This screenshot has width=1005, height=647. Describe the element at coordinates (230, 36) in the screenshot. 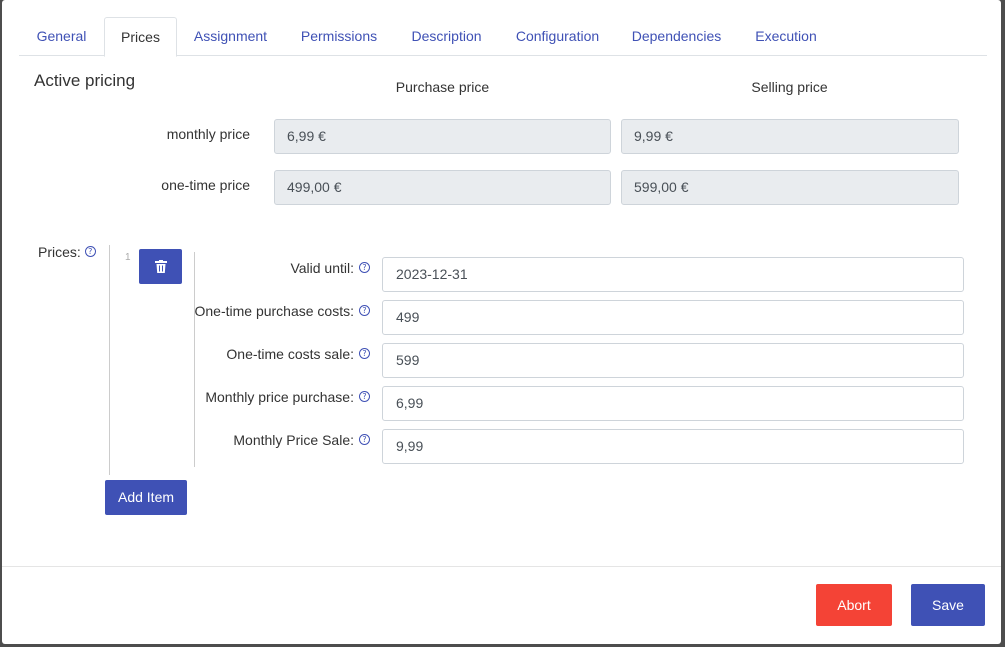

I see `tab-assignment: Assignment` at that location.